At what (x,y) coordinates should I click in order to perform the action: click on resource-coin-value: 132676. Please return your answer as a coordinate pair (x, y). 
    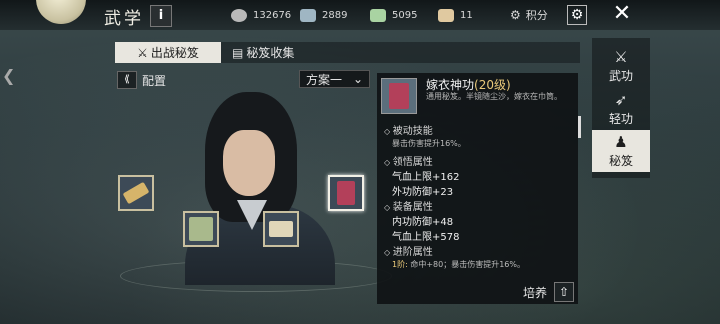
    Looking at the image, I should click on (272, 15).